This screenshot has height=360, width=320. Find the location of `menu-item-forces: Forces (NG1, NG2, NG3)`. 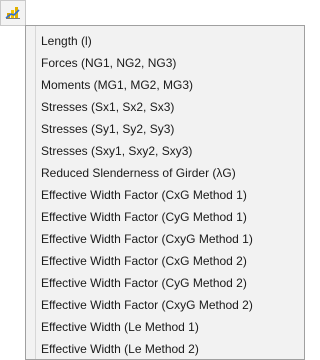

menu-item-forces: Forces (NG1, NG2, NG3) is located at coordinates (165, 63).